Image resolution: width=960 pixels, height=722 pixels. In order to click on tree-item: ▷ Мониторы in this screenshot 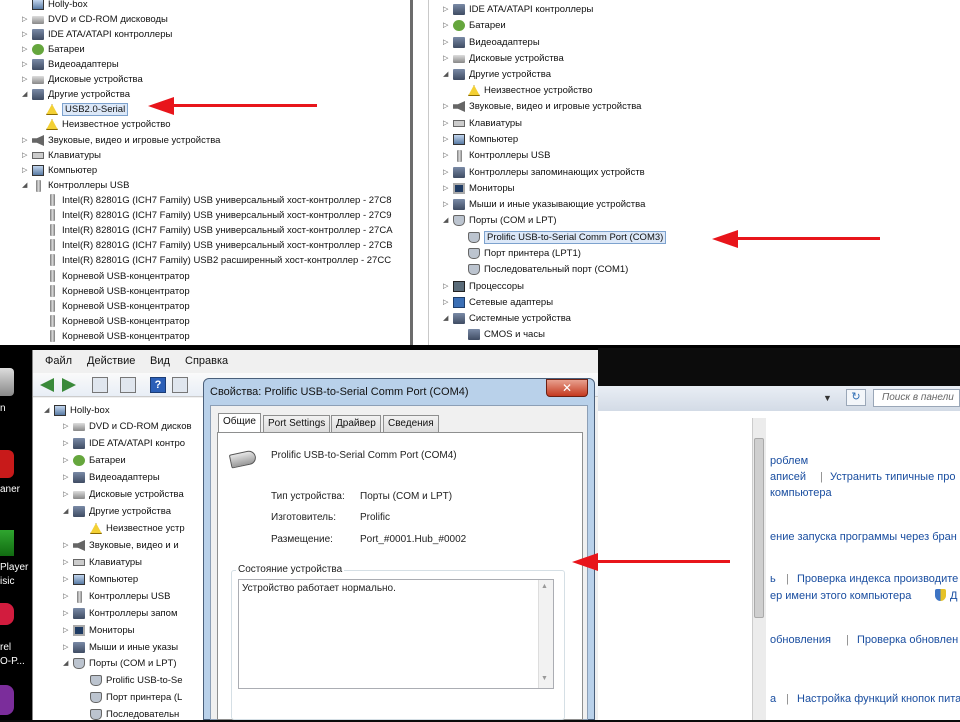, I will do `click(99, 630)`.